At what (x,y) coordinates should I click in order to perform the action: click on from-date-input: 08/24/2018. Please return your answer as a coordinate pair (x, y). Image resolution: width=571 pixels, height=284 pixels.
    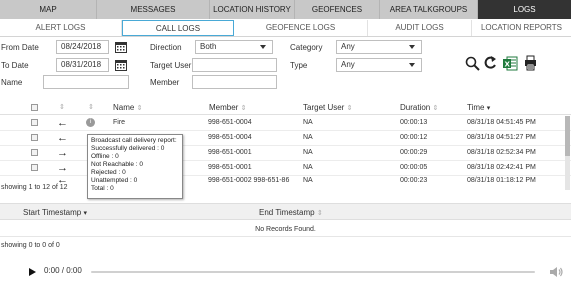
    Looking at the image, I should click on (82, 47).